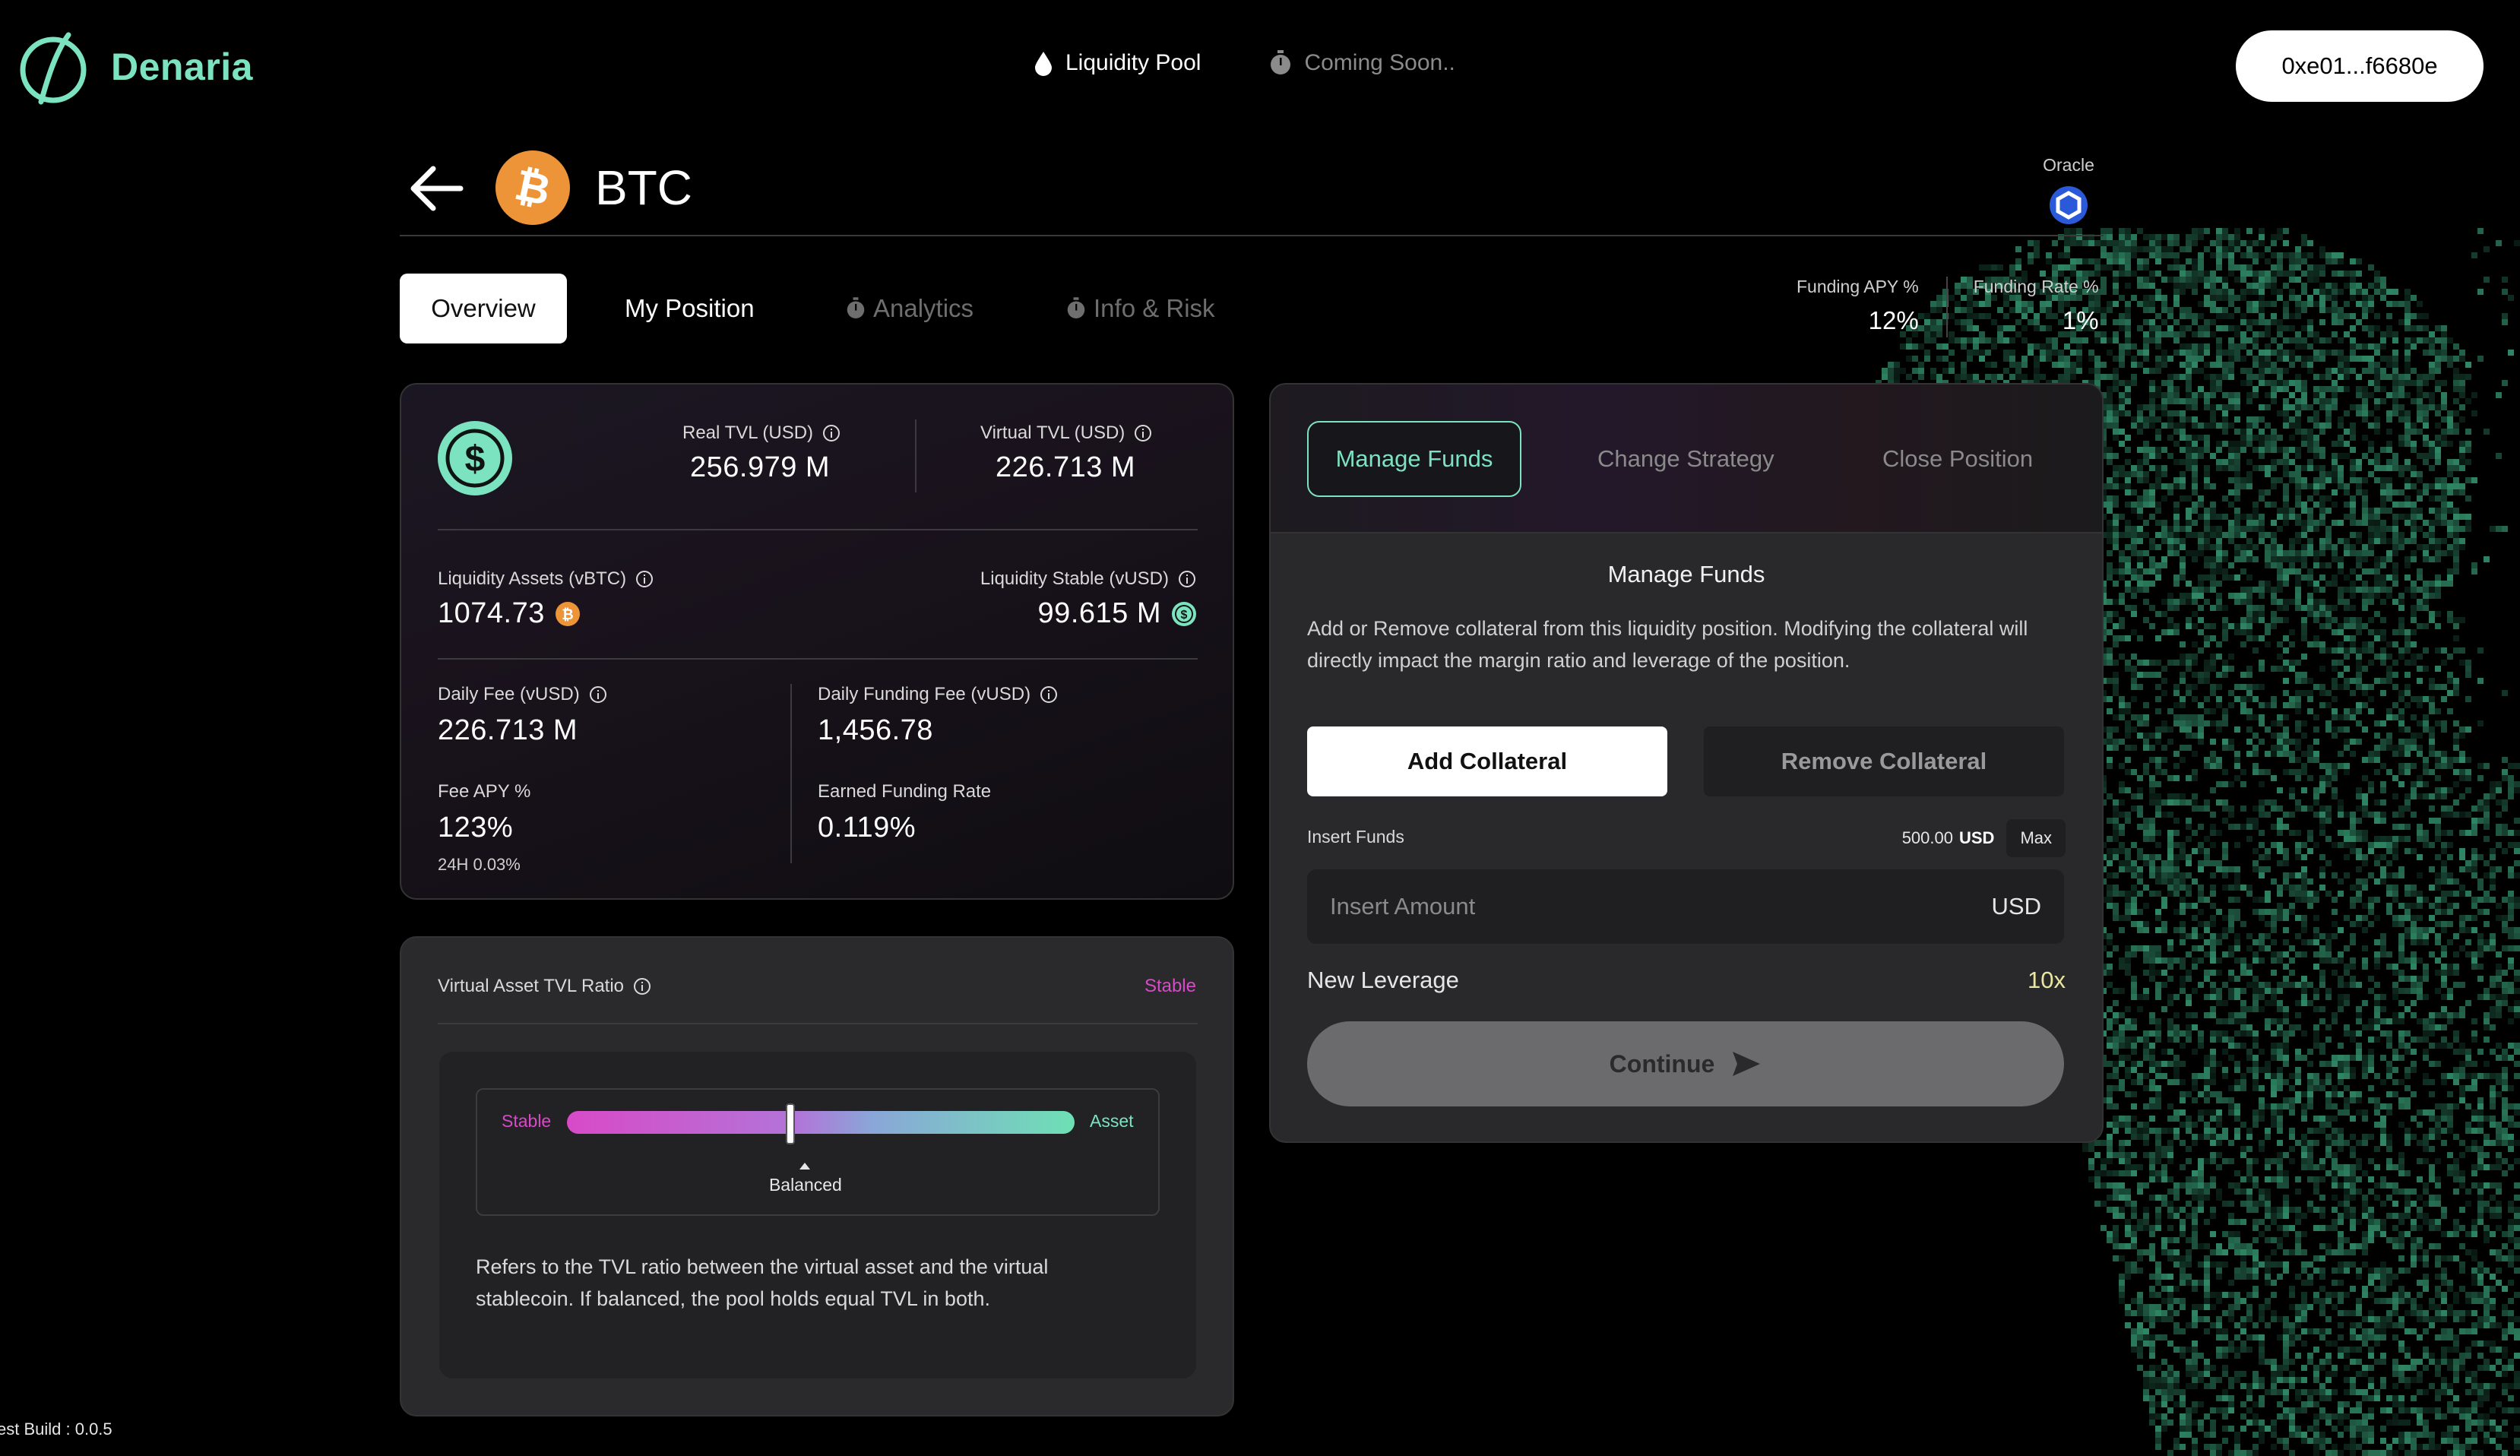 Image resolution: width=2520 pixels, height=1456 pixels. Describe the element at coordinates (791, 773) in the screenshot. I see `fee-divider` at that location.